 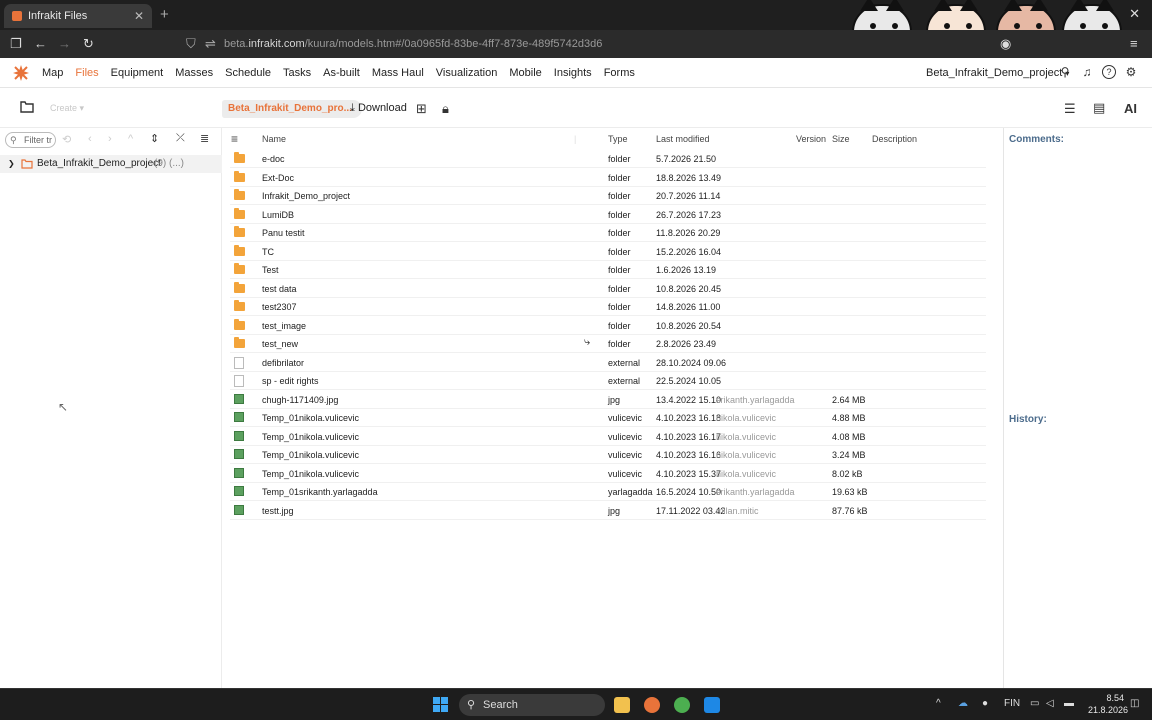 I want to click on history-title: History:, so click(x=1028, y=419).